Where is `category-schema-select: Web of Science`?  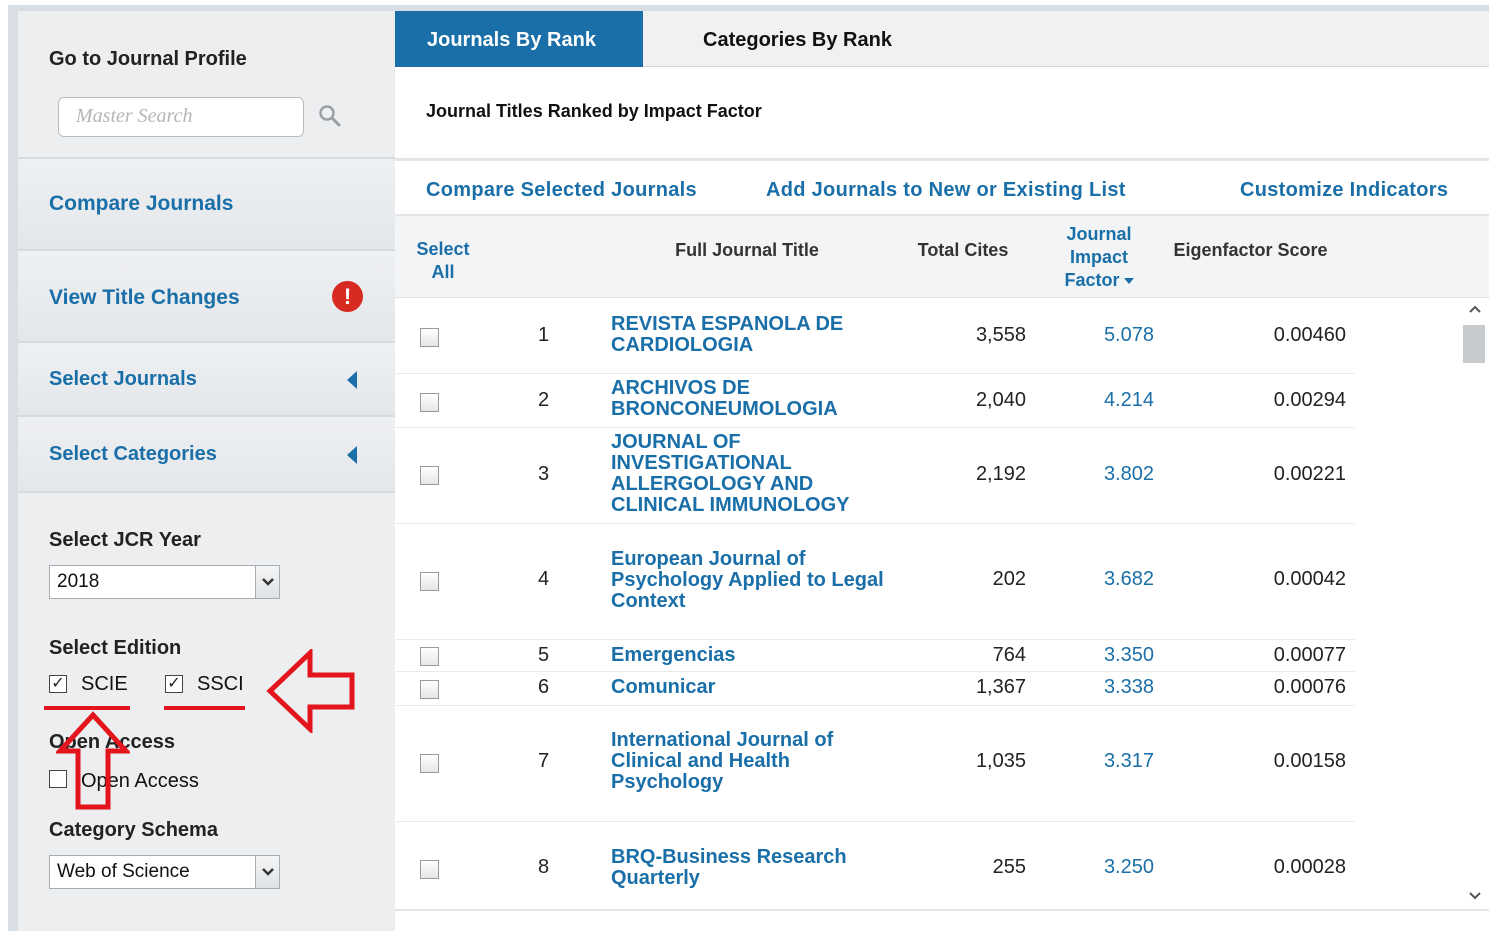 category-schema-select: Web of Science is located at coordinates (164, 872).